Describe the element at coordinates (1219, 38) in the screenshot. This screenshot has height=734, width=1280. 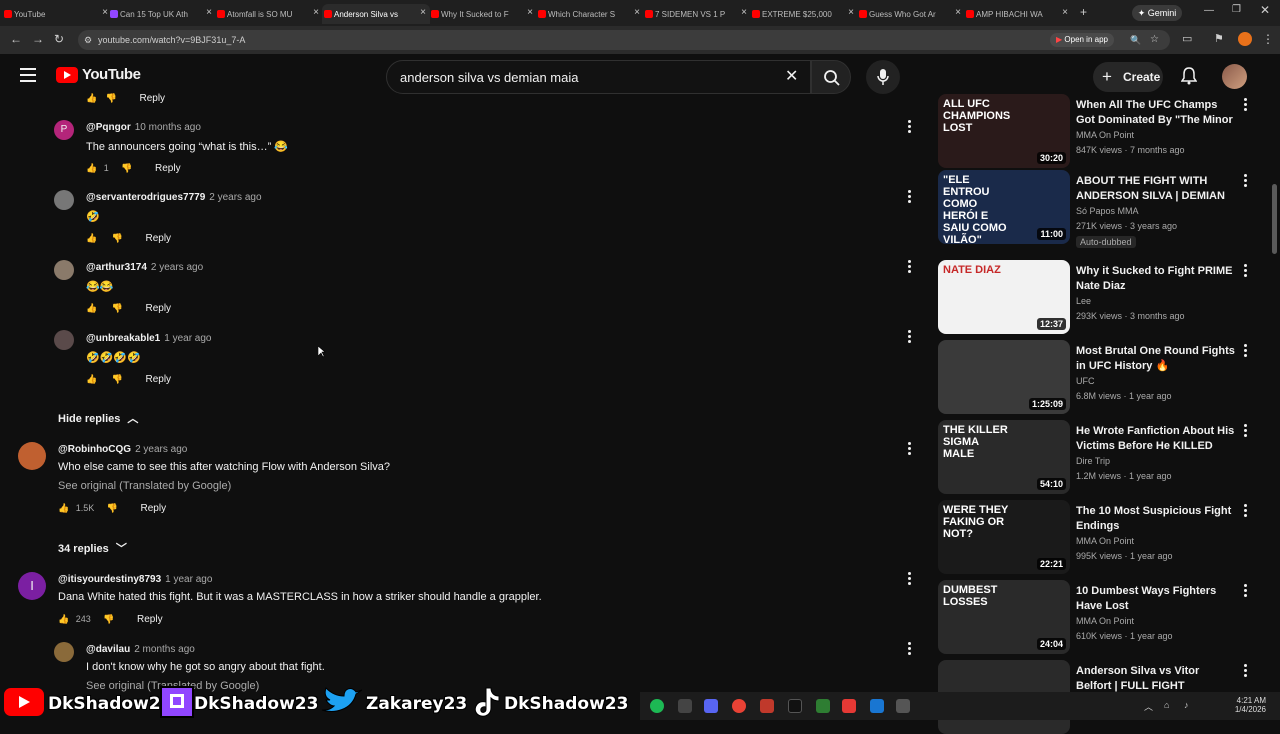
I see `extensions-icon: ⚑` at that location.